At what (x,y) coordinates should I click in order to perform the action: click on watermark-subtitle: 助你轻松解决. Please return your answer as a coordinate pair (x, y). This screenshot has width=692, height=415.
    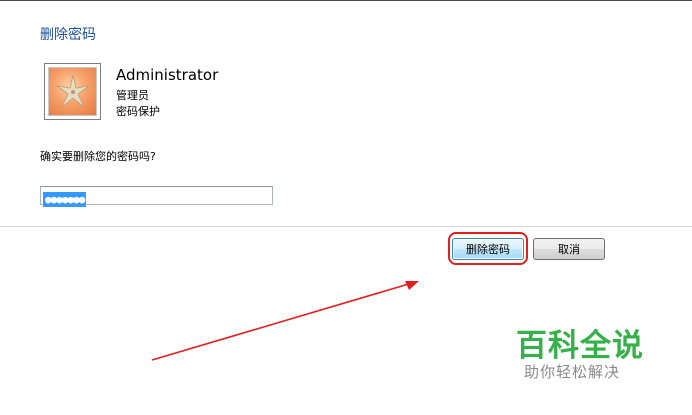
    Looking at the image, I should click on (572, 372).